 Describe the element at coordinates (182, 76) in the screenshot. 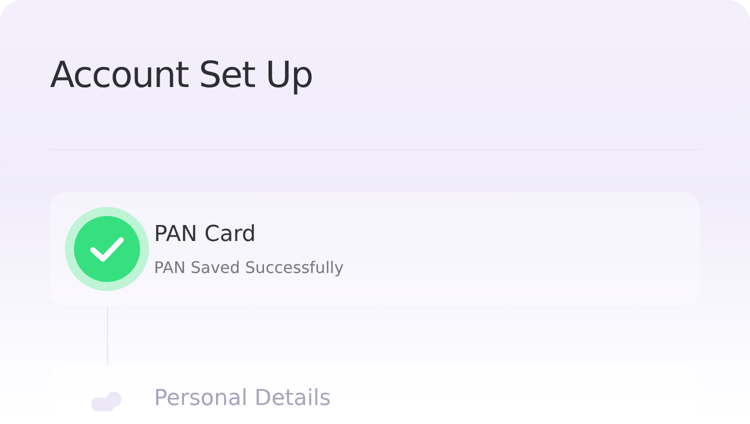

I see `page-title: Account Set Up` at that location.